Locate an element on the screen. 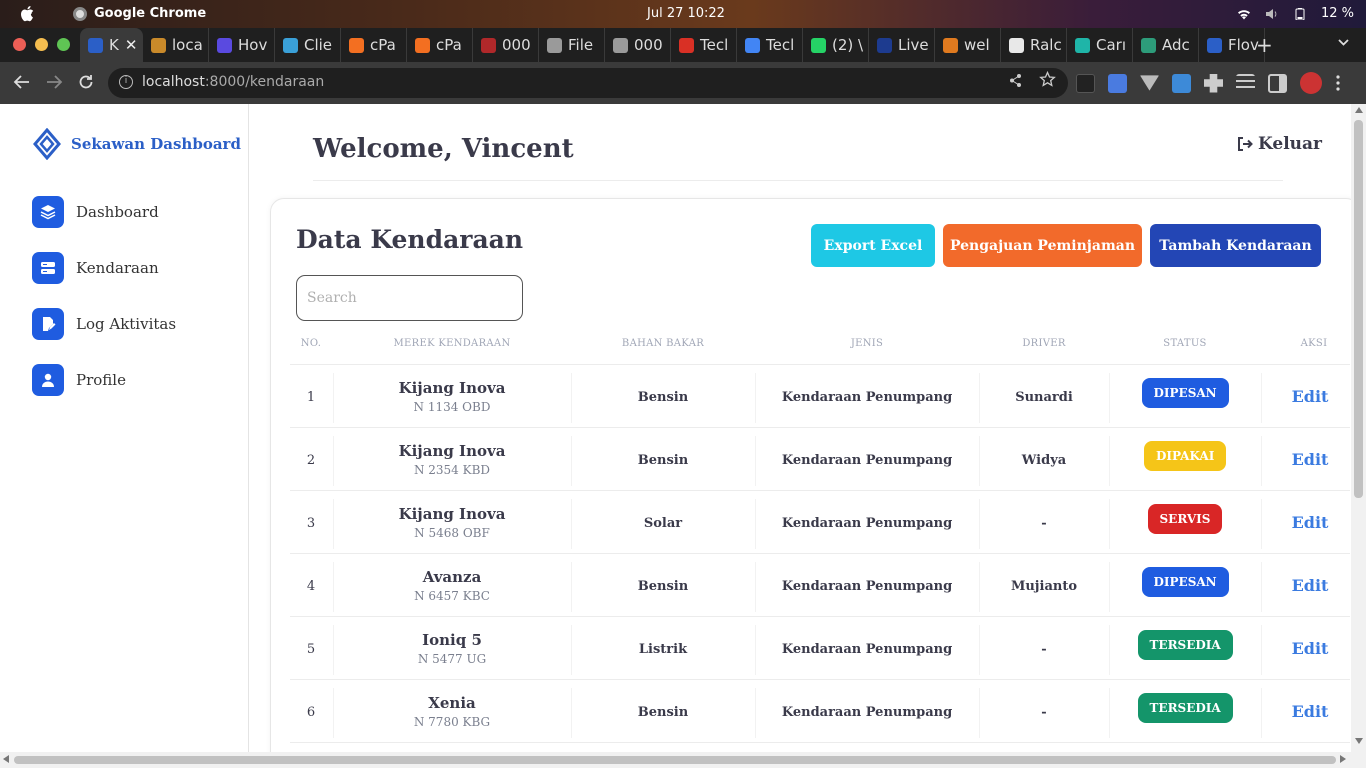 The height and width of the screenshot is (768, 1366). sidebar-item-profile: Profile is located at coordinates (104, 380).